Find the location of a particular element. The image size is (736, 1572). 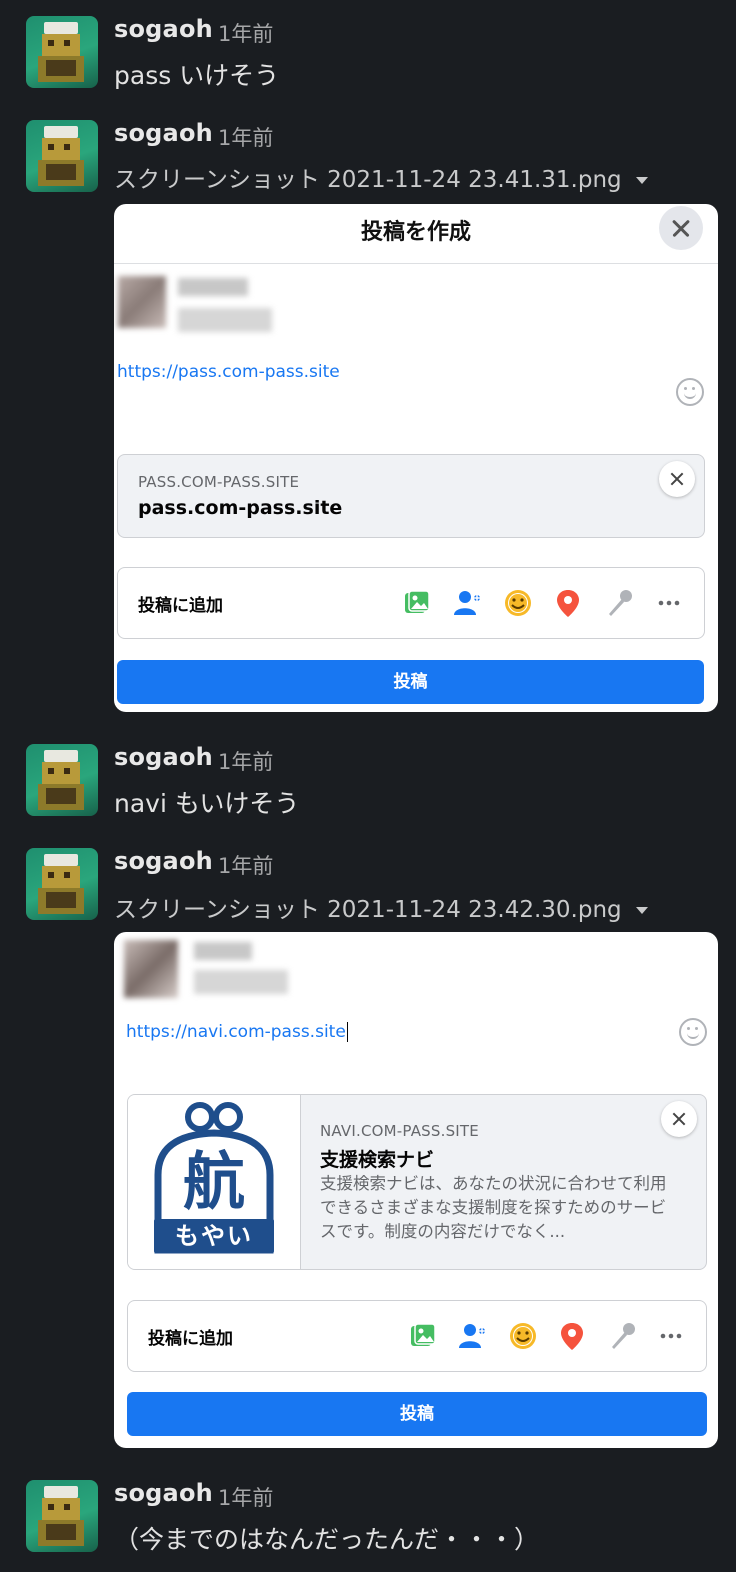

logo-moyai-text: もやい is located at coordinates (214, 1236).